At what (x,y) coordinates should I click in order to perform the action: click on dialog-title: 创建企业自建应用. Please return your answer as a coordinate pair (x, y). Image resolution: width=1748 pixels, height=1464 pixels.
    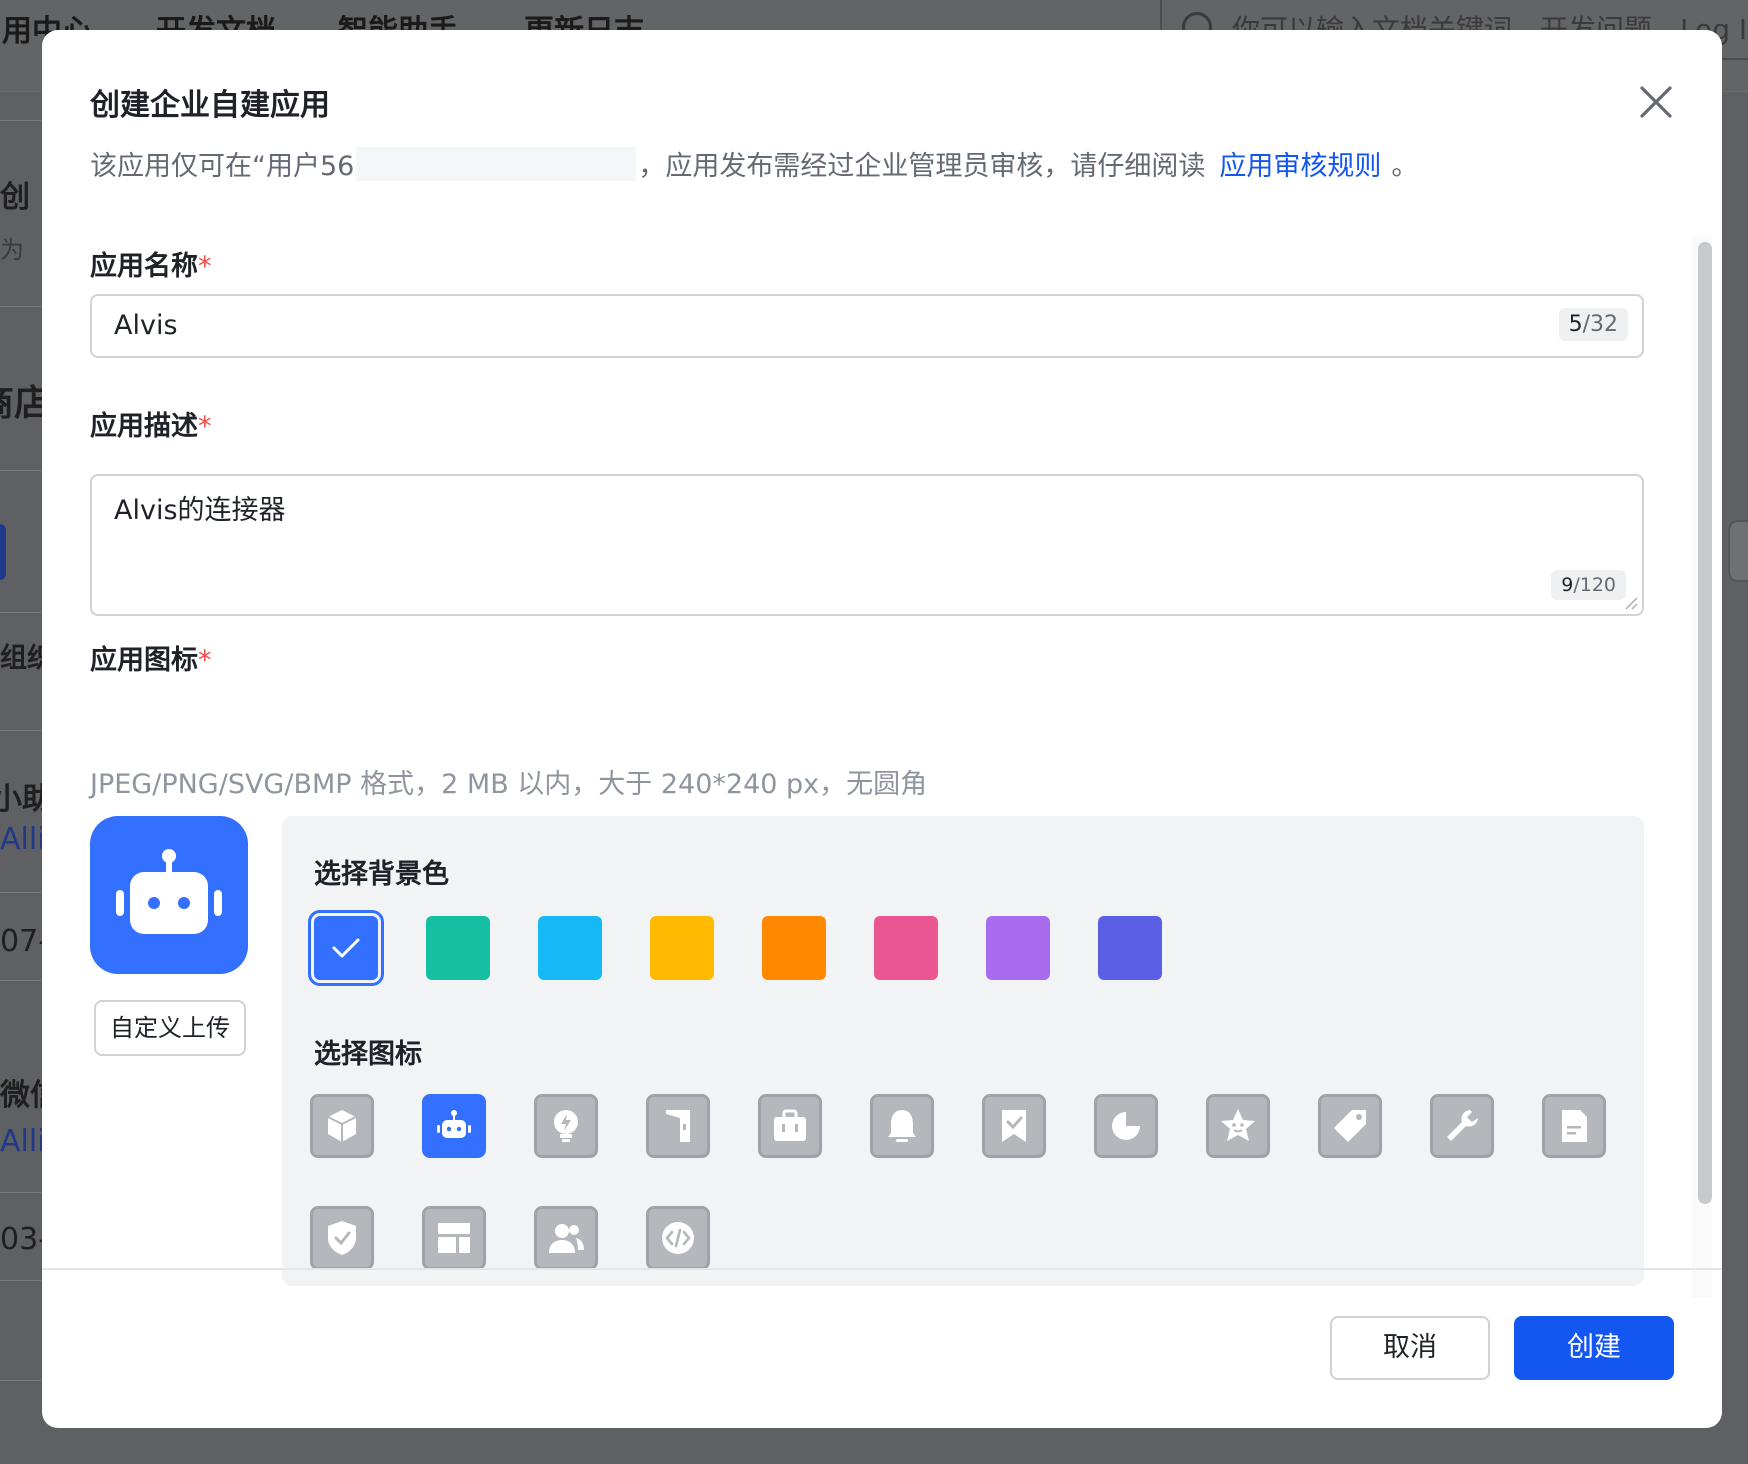
    Looking at the image, I should click on (210, 105).